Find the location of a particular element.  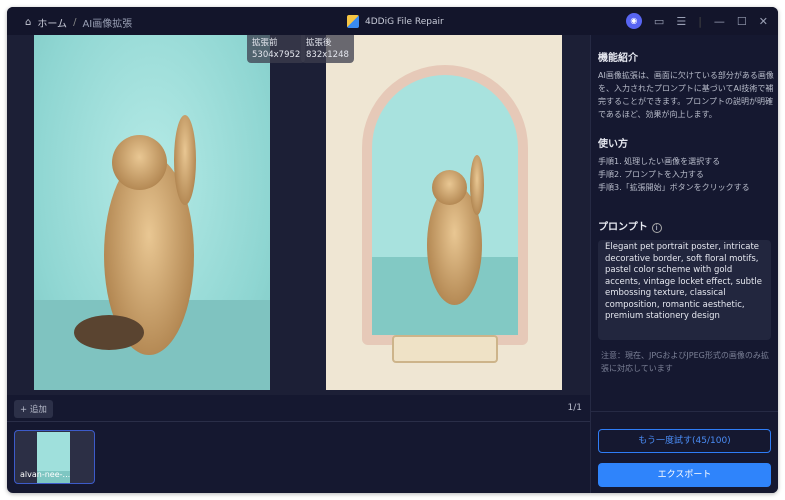

breadcrumb-current: AI画像拡張 is located at coordinates (107, 24).